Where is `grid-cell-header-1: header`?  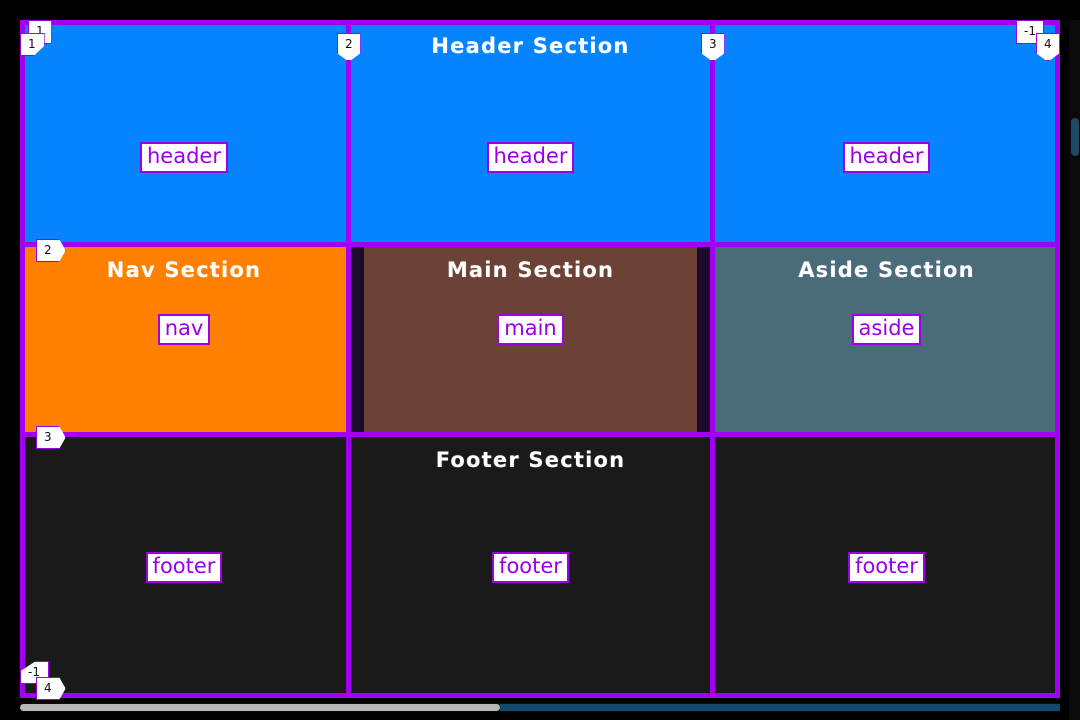 grid-cell-header-1: header is located at coordinates (184, 132).